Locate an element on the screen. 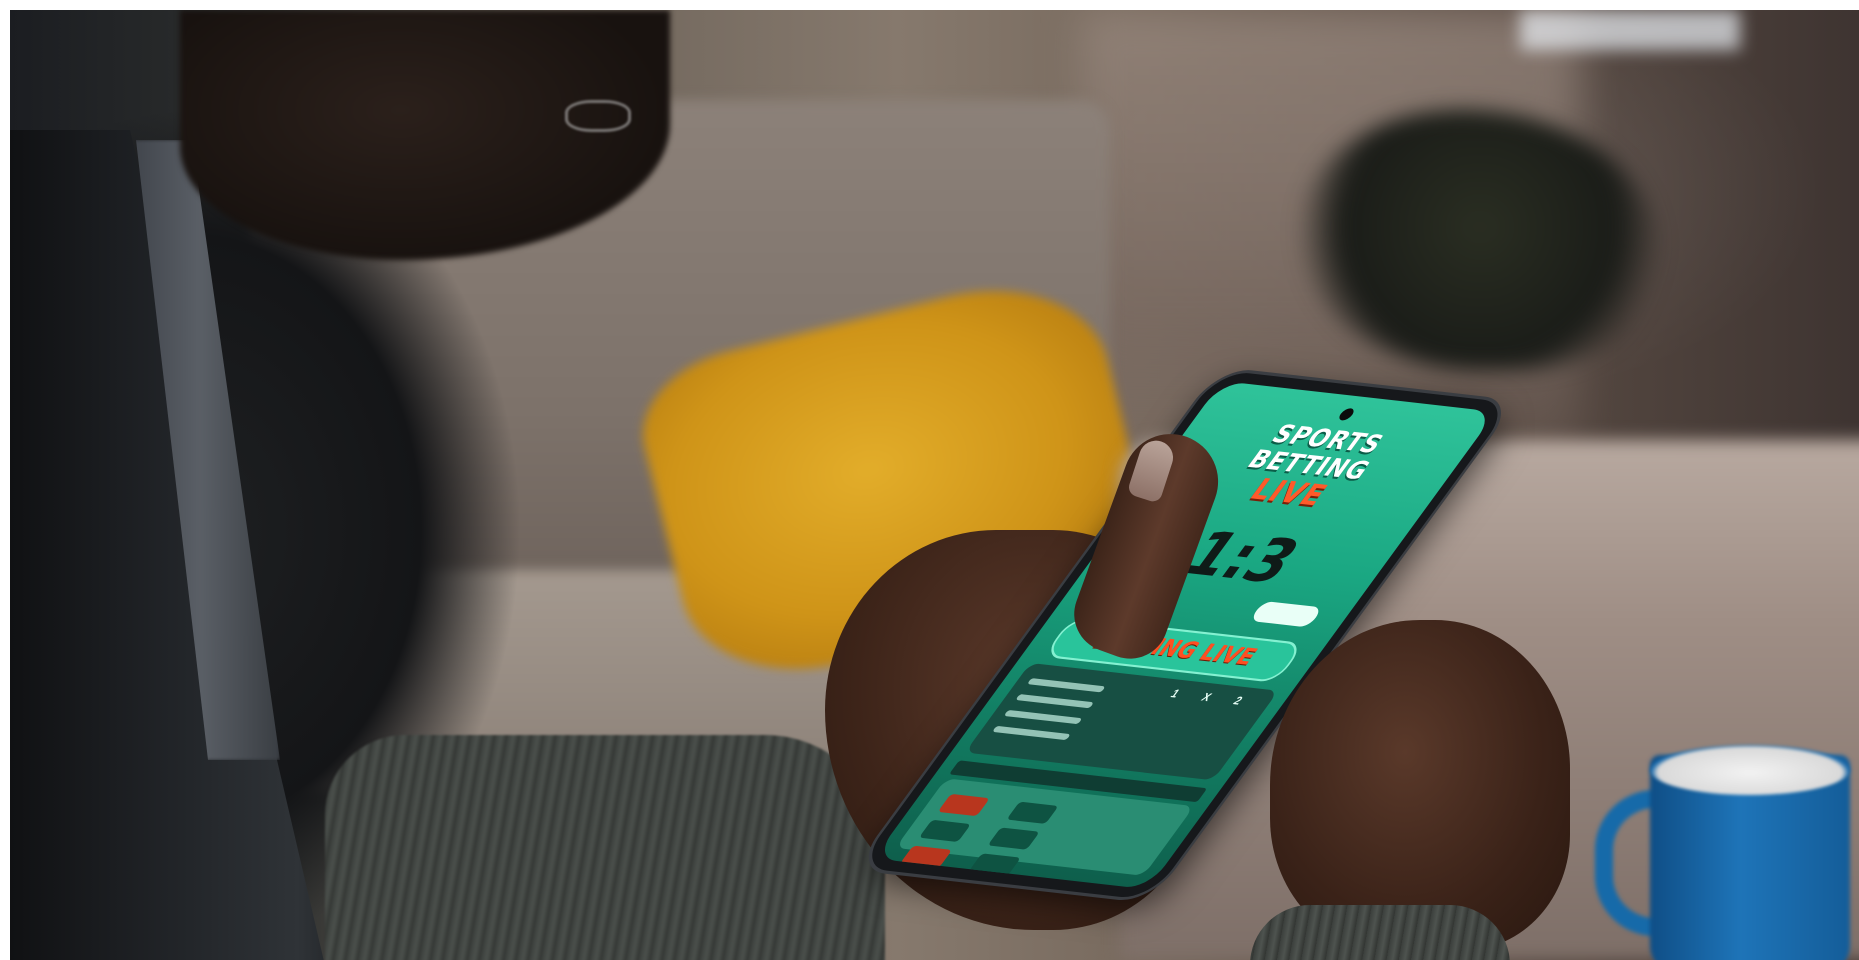 This screenshot has height=960, width=1859. eyeglasses is located at coordinates (598, 116).